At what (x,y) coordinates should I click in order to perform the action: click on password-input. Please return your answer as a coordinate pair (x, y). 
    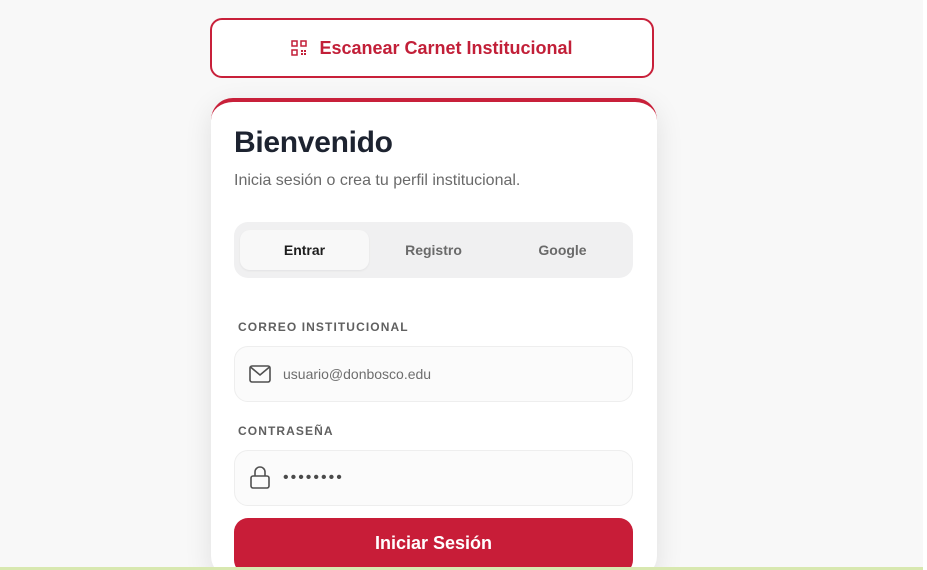
    Looking at the image, I should click on (443, 478).